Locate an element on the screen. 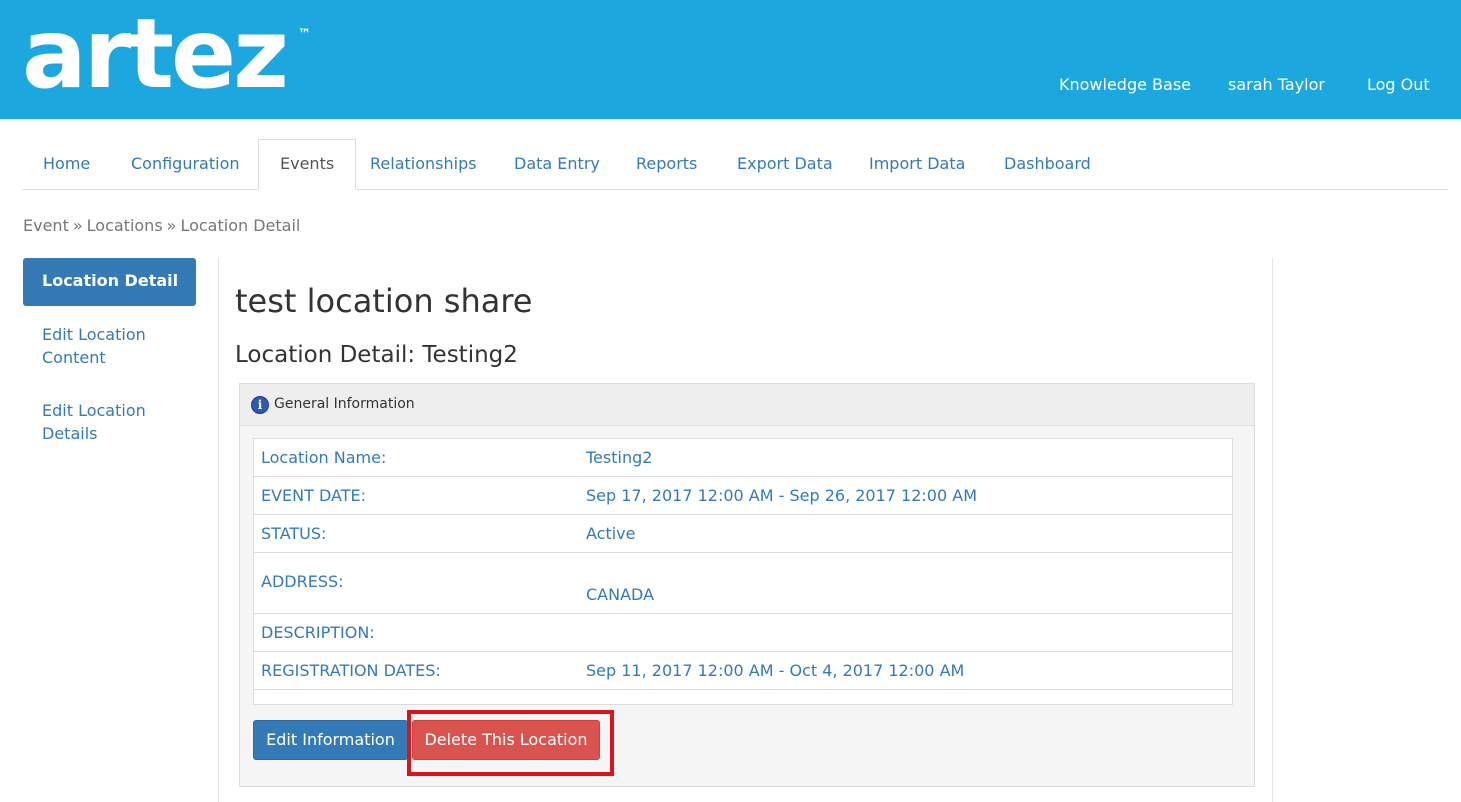 Image resolution: width=1461 pixels, height=802 pixels. registration-dates-label: REGISTRATION DATES: is located at coordinates (351, 670).